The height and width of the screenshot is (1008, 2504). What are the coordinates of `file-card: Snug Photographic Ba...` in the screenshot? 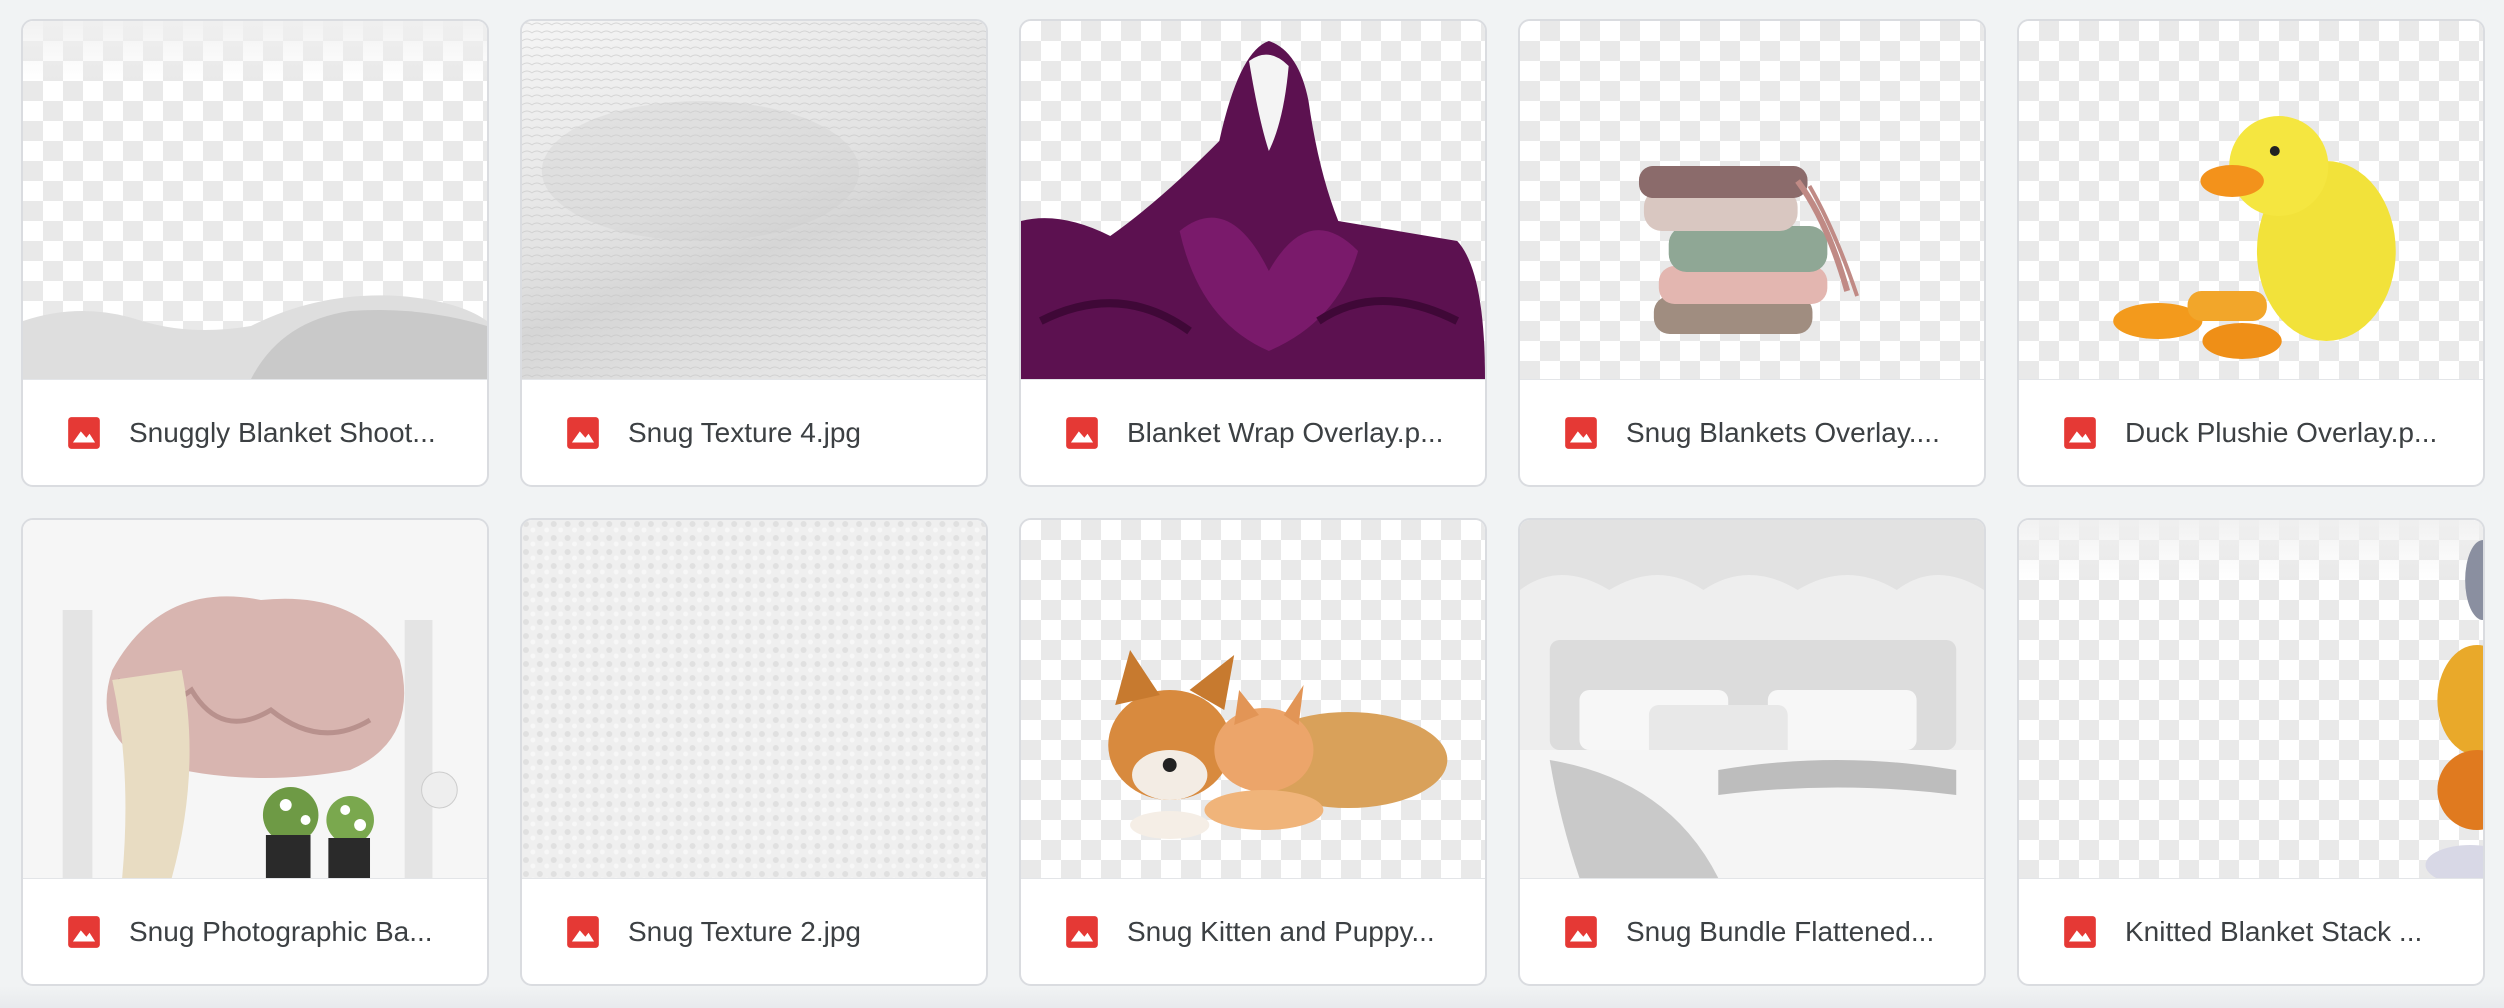 It's located at (255, 752).